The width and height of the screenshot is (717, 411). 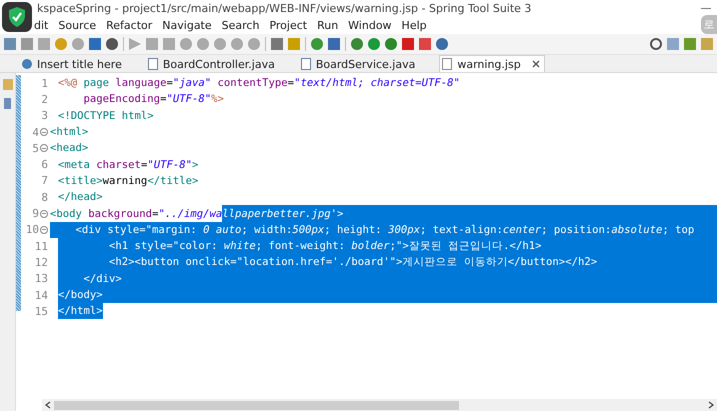 What do you see at coordinates (44, 181) in the screenshot?
I see `line-number: 7` at bounding box center [44, 181].